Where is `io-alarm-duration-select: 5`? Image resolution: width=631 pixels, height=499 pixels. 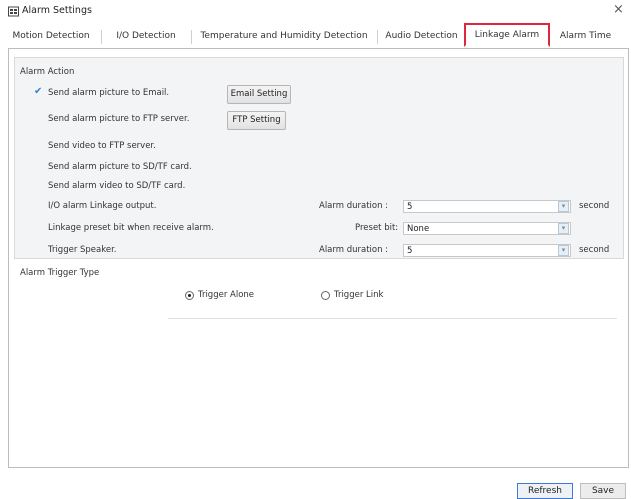
io-alarm-duration-select: 5 is located at coordinates (487, 206).